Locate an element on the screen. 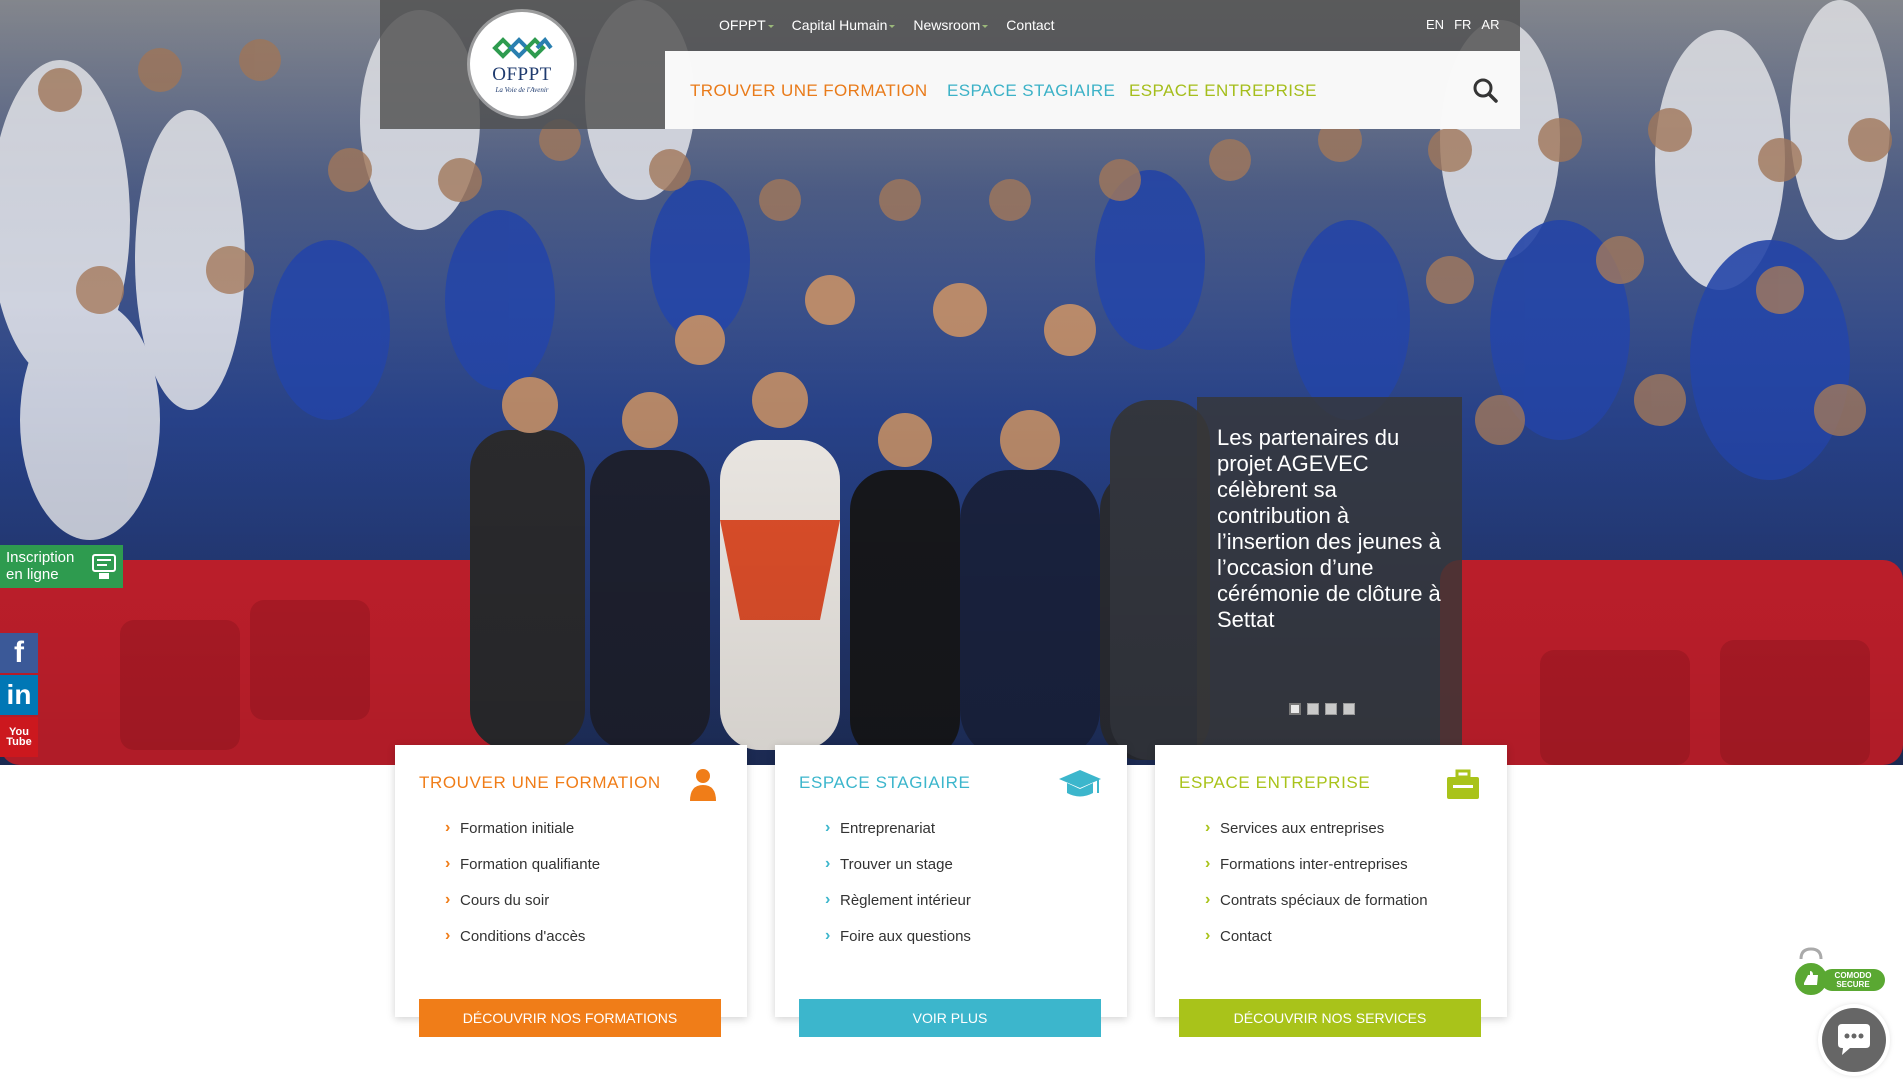  linkedin-glyph: in is located at coordinates (19, 694).